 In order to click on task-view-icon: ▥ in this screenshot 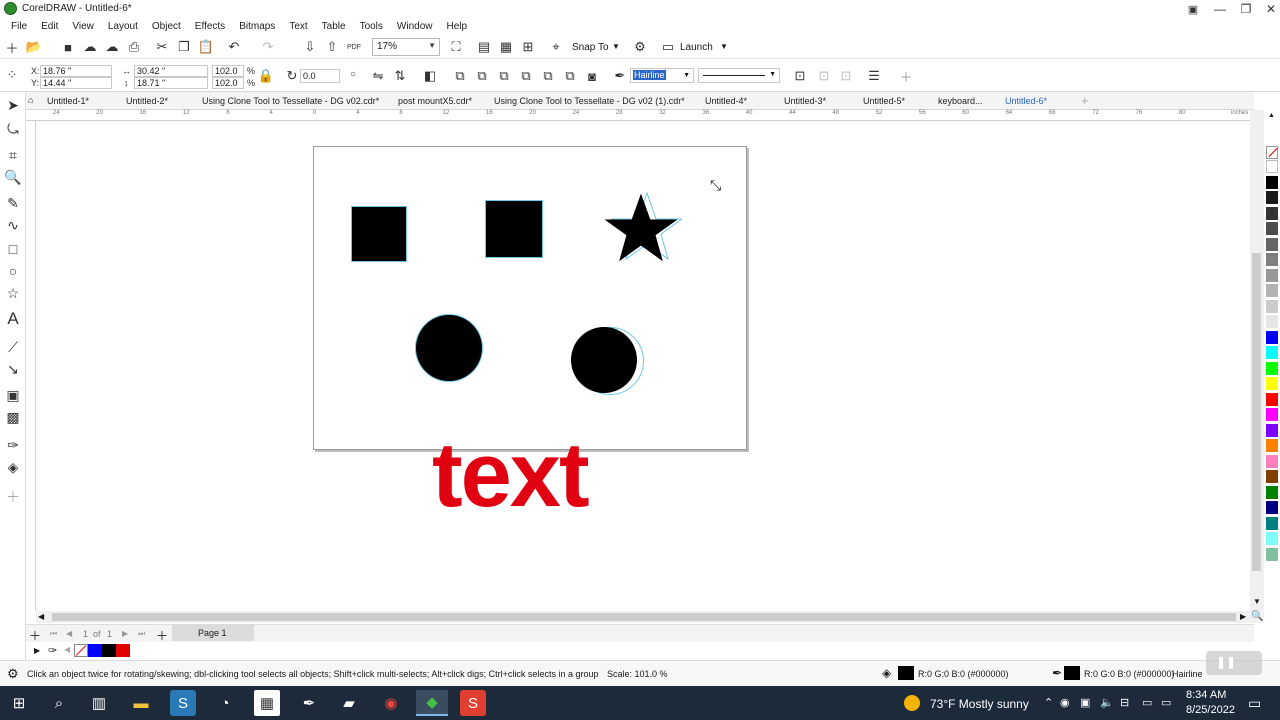, I will do `click(99, 703)`.